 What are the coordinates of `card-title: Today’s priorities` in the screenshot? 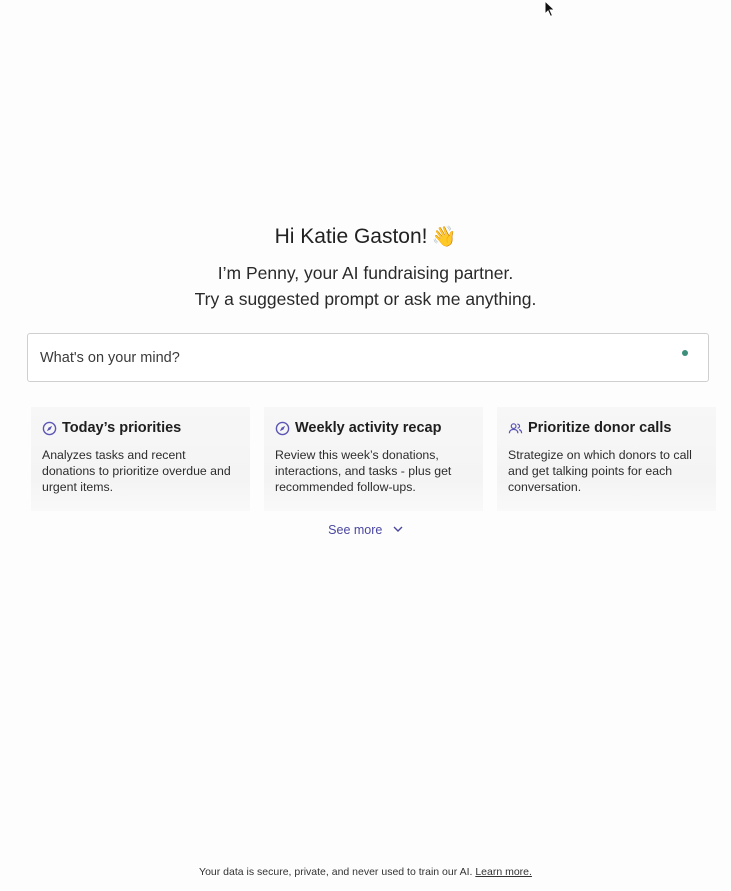 It's located at (122, 428).